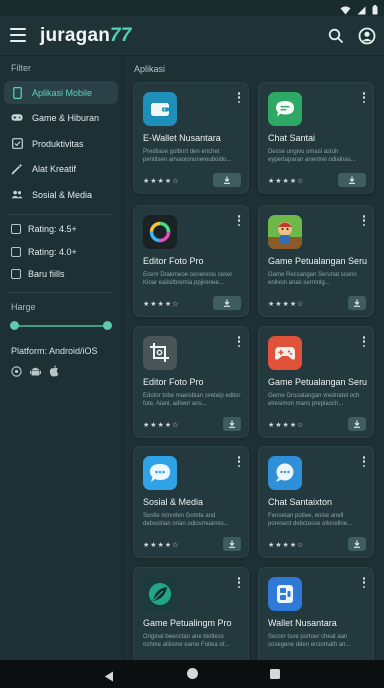 The height and width of the screenshot is (688, 384). What do you see at coordinates (275, 674) in the screenshot?
I see `recent-apps-icon` at bounding box center [275, 674].